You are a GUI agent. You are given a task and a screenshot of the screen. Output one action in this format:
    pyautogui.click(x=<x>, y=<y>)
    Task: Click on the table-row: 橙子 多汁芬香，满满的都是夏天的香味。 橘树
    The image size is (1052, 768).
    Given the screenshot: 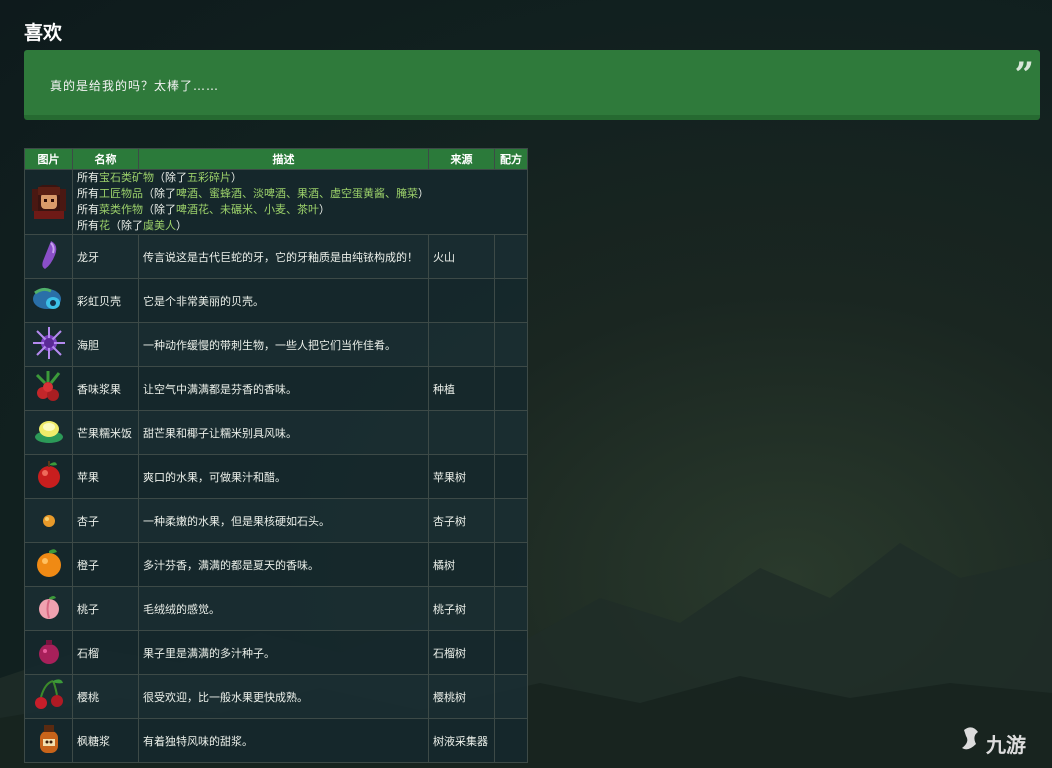 What is the action you would take?
    pyautogui.click(x=276, y=564)
    